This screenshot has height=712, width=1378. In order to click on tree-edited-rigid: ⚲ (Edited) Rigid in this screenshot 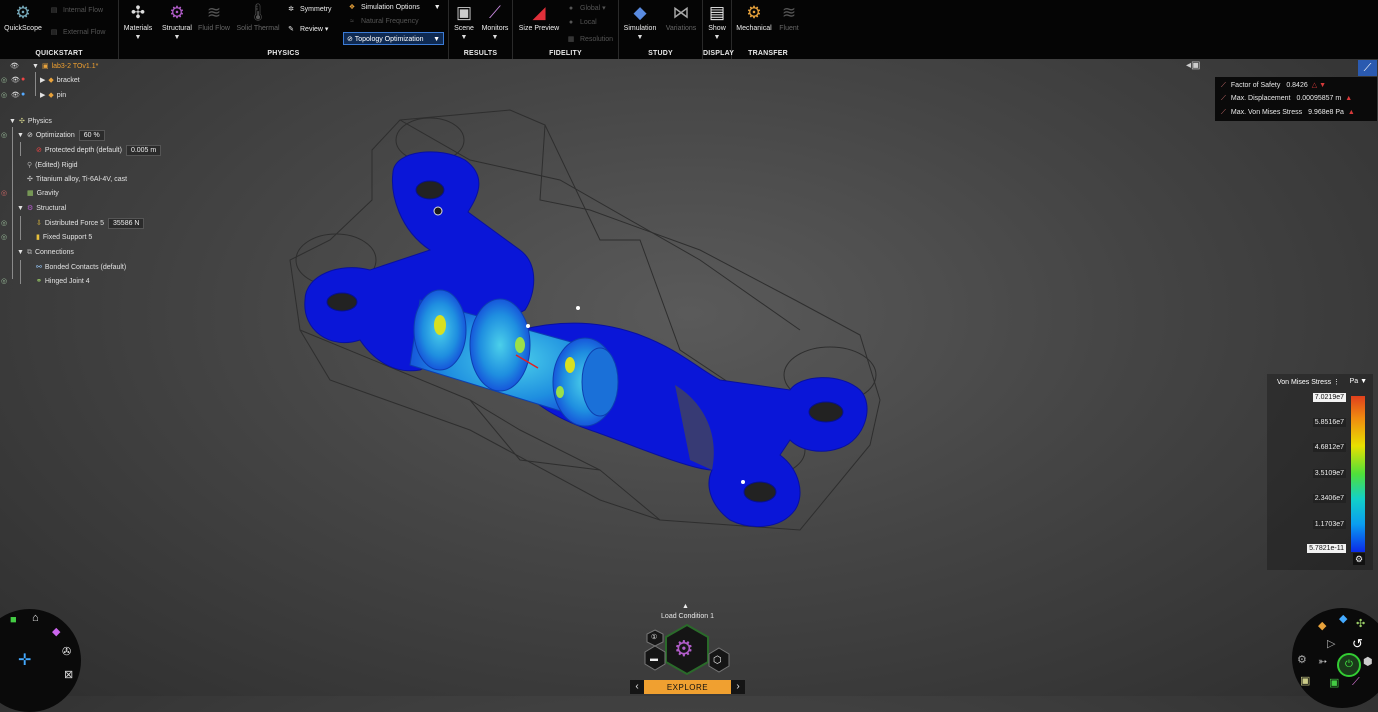, I will do `click(52, 166)`.